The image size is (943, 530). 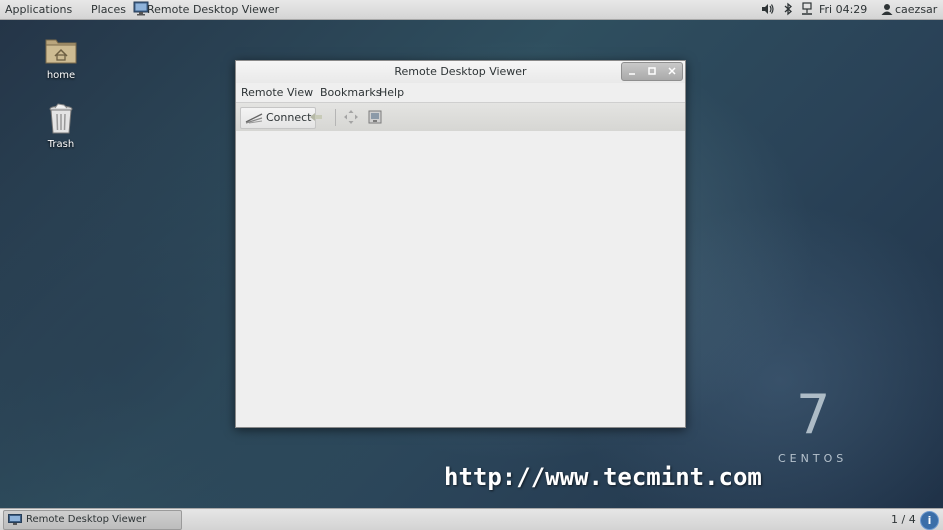 I want to click on fullscreen-icon, so click(x=351, y=117).